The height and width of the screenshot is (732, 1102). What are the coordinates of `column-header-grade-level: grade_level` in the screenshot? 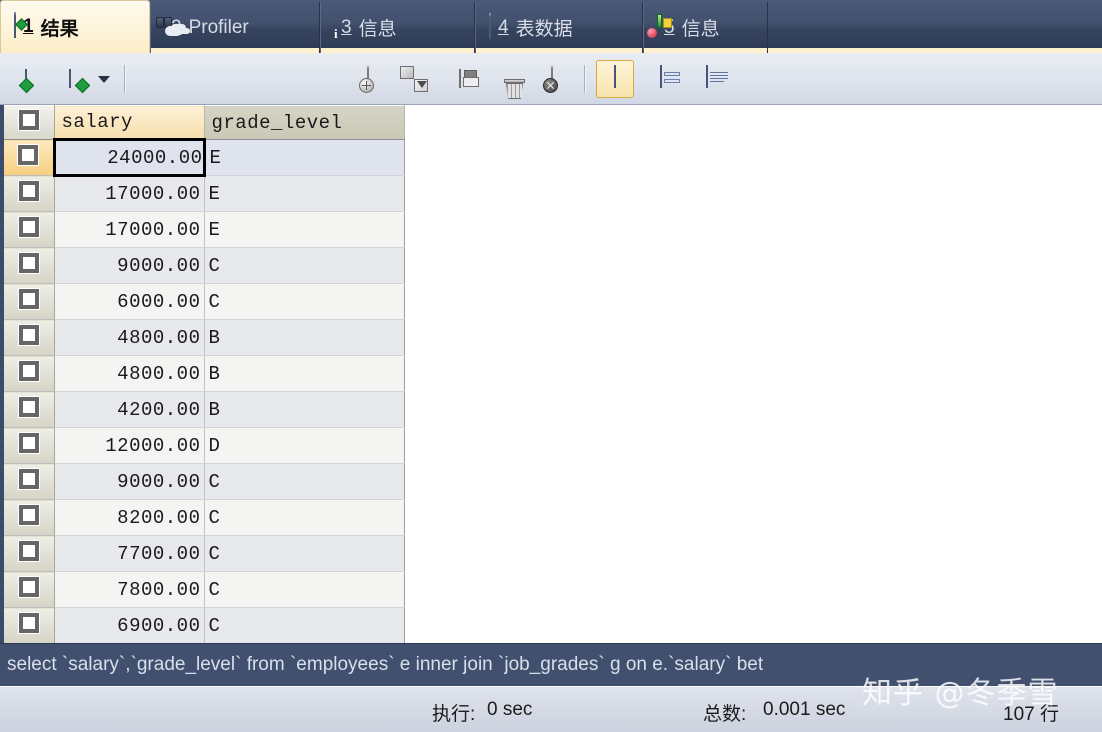 It's located at (304, 122).